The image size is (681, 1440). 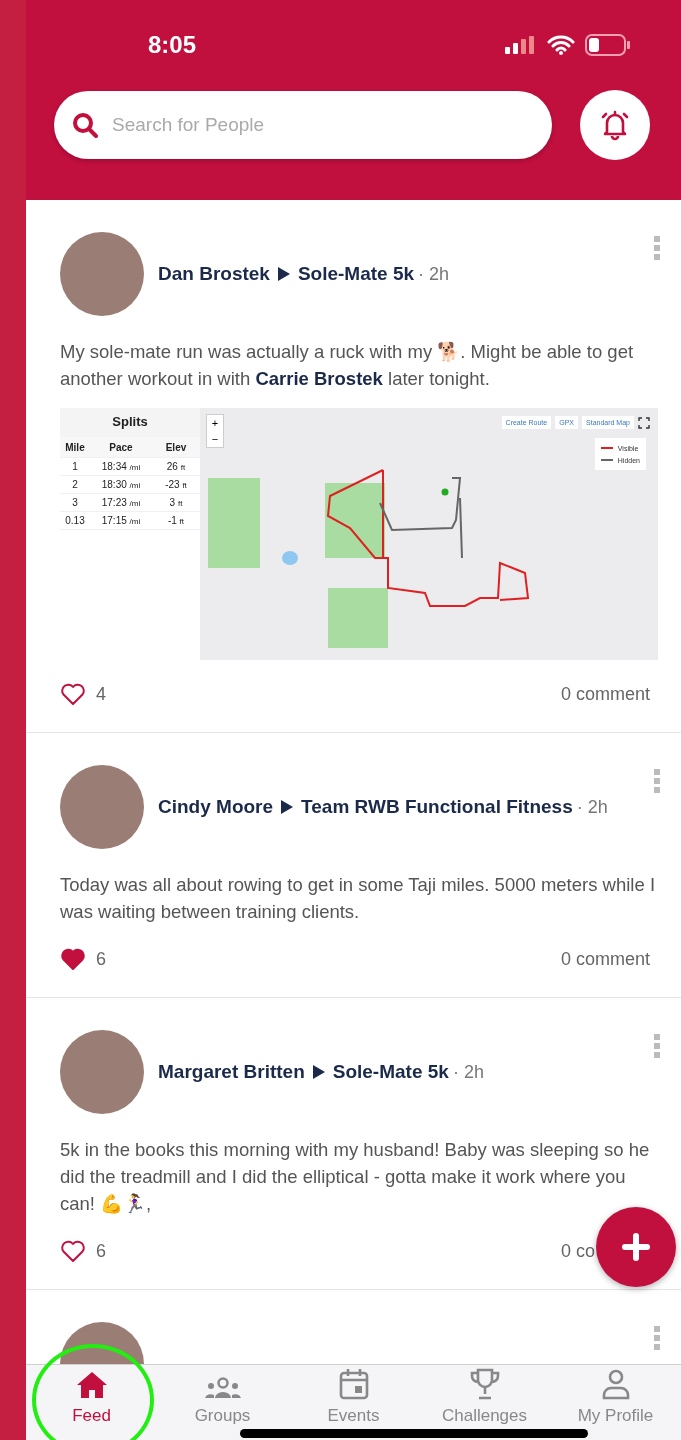 I want to click on table-cell-text: 1, so click(x=75, y=466).